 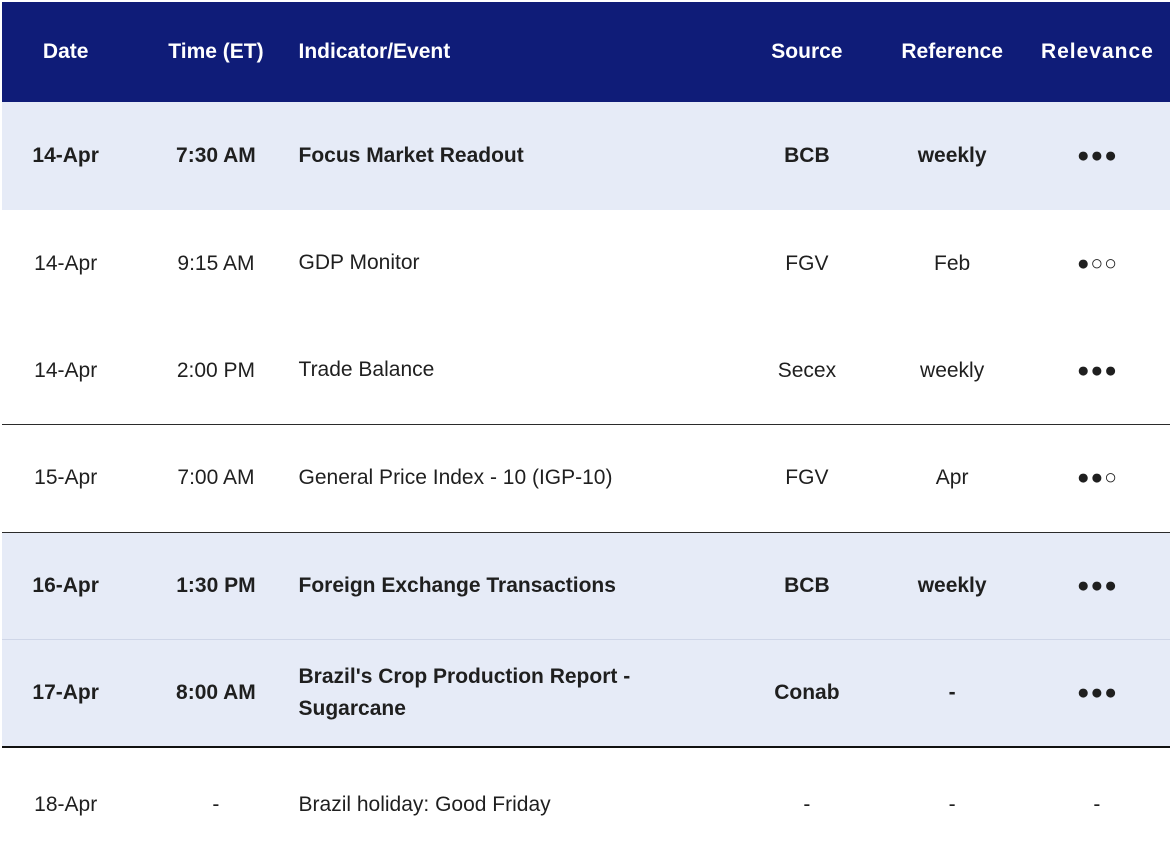 I want to click on row-date: 17-Apr, so click(x=65, y=693).